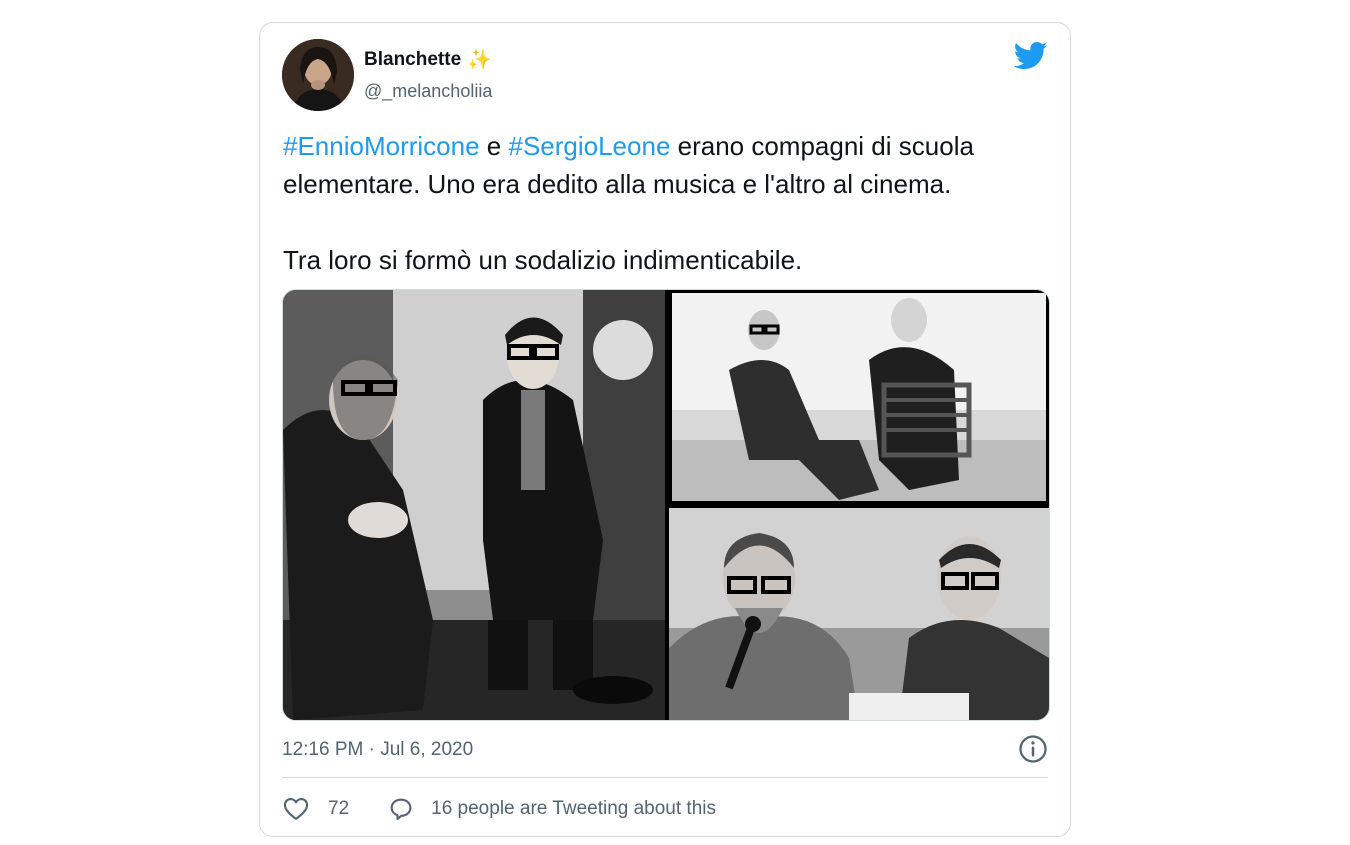 The height and width of the screenshot is (845, 1350). Describe the element at coordinates (381, 146) in the screenshot. I see `hashtag-ennio-morricone: #EnnioMorricone` at that location.